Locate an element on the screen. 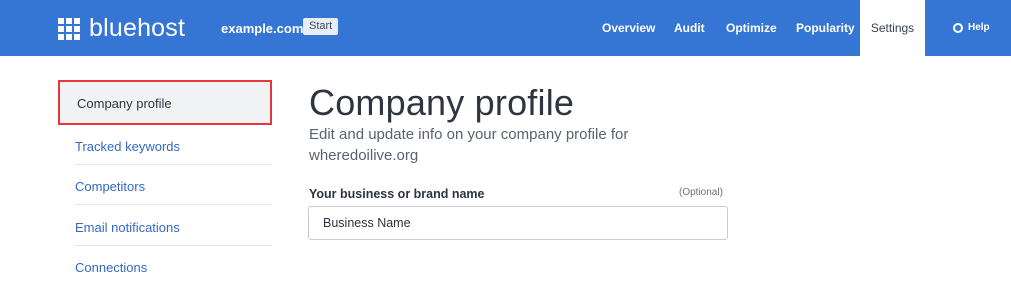  help-label: Help is located at coordinates (979, 27).